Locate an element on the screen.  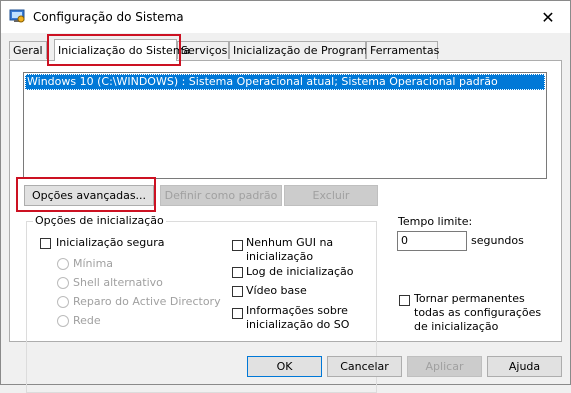
alternate-shell-label: Shell alternativo is located at coordinates (118, 282).